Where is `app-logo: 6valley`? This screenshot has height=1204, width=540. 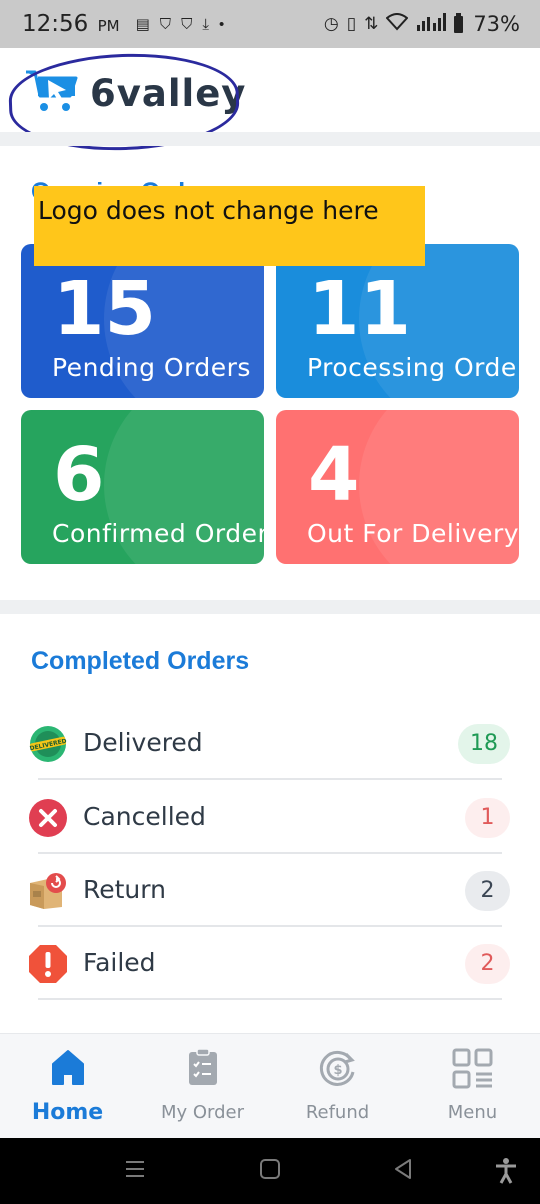
app-logo: 6valley is located at coordinates (135, 93).